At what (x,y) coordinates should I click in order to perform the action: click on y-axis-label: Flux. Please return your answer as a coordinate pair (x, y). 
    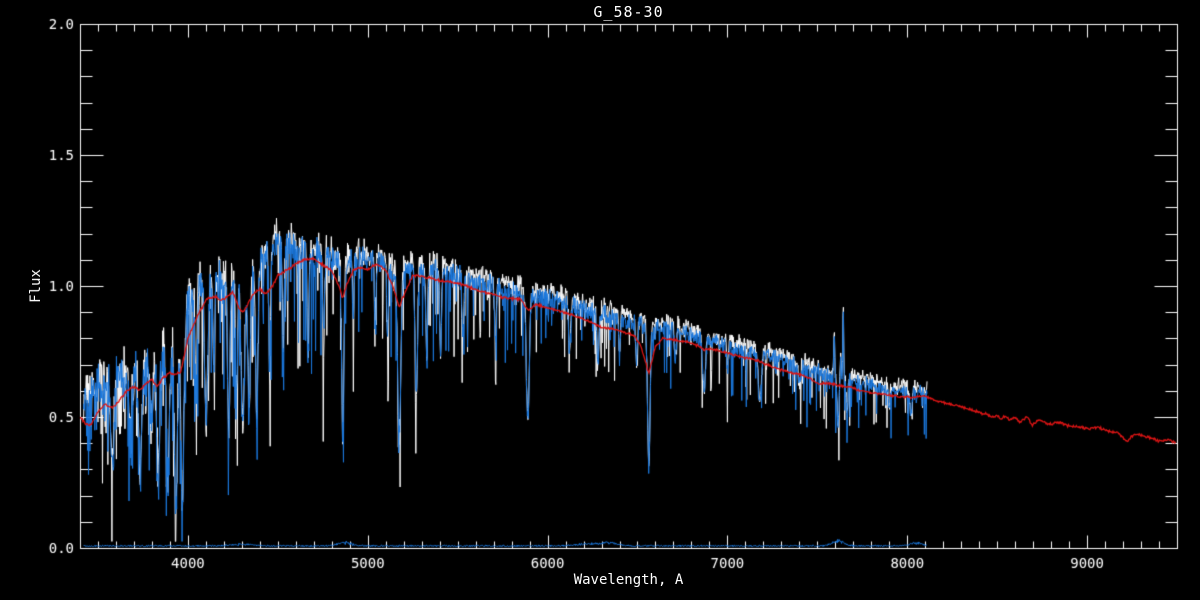
    Looking at the image, I should click on (36, 286).